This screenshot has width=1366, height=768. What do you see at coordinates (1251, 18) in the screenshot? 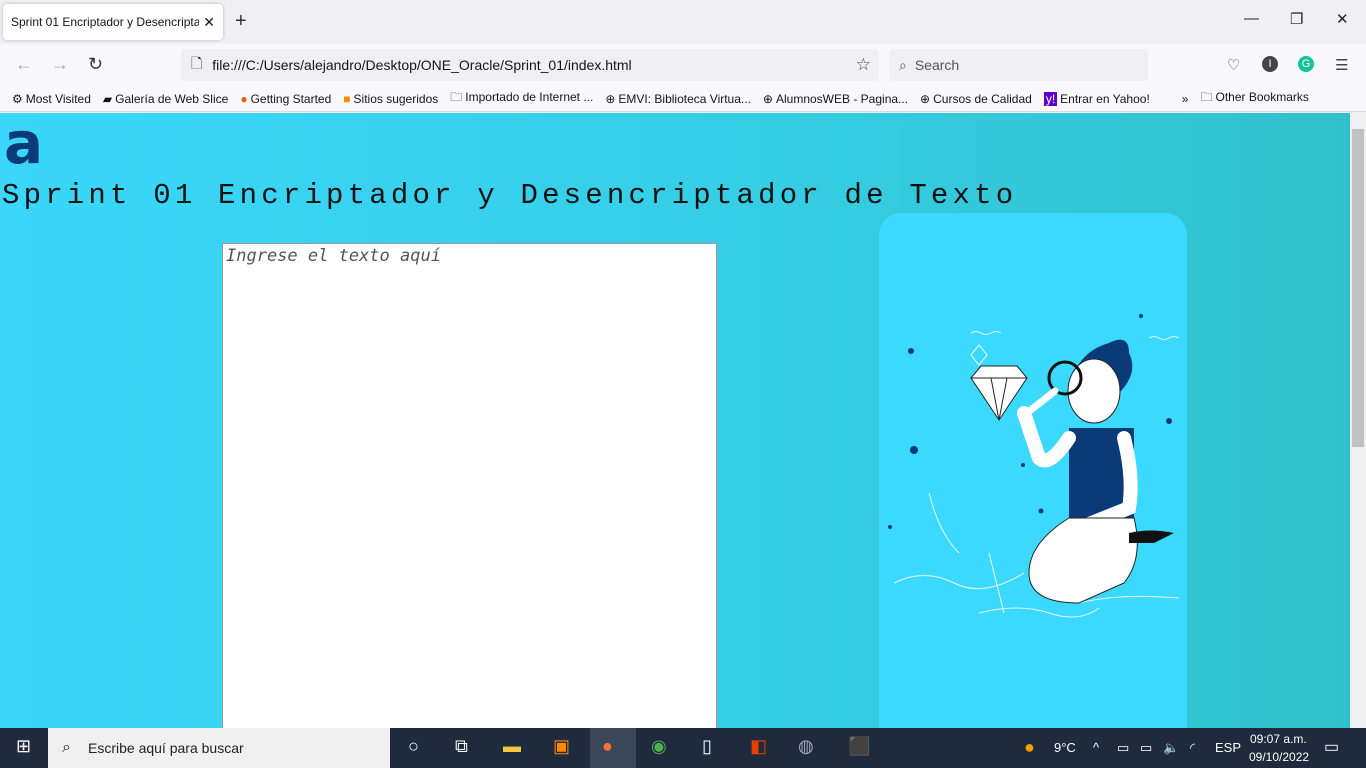
I see `minimize-icon: —` at bounding box center [1251, 18].